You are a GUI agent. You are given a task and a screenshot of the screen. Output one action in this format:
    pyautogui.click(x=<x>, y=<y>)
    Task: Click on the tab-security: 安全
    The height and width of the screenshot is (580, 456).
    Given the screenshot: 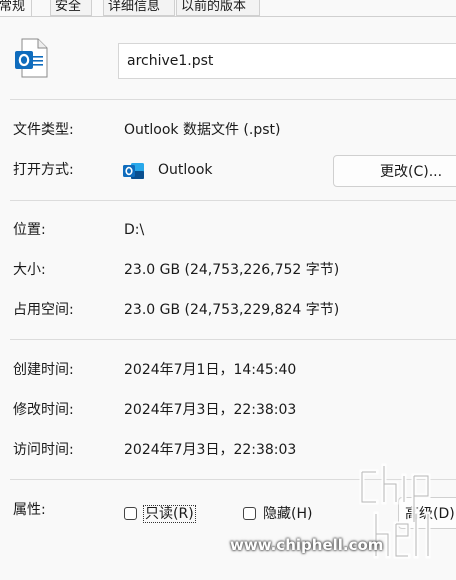 What is the action you would take?
    pyautogui.click(x=71, y=8)
    